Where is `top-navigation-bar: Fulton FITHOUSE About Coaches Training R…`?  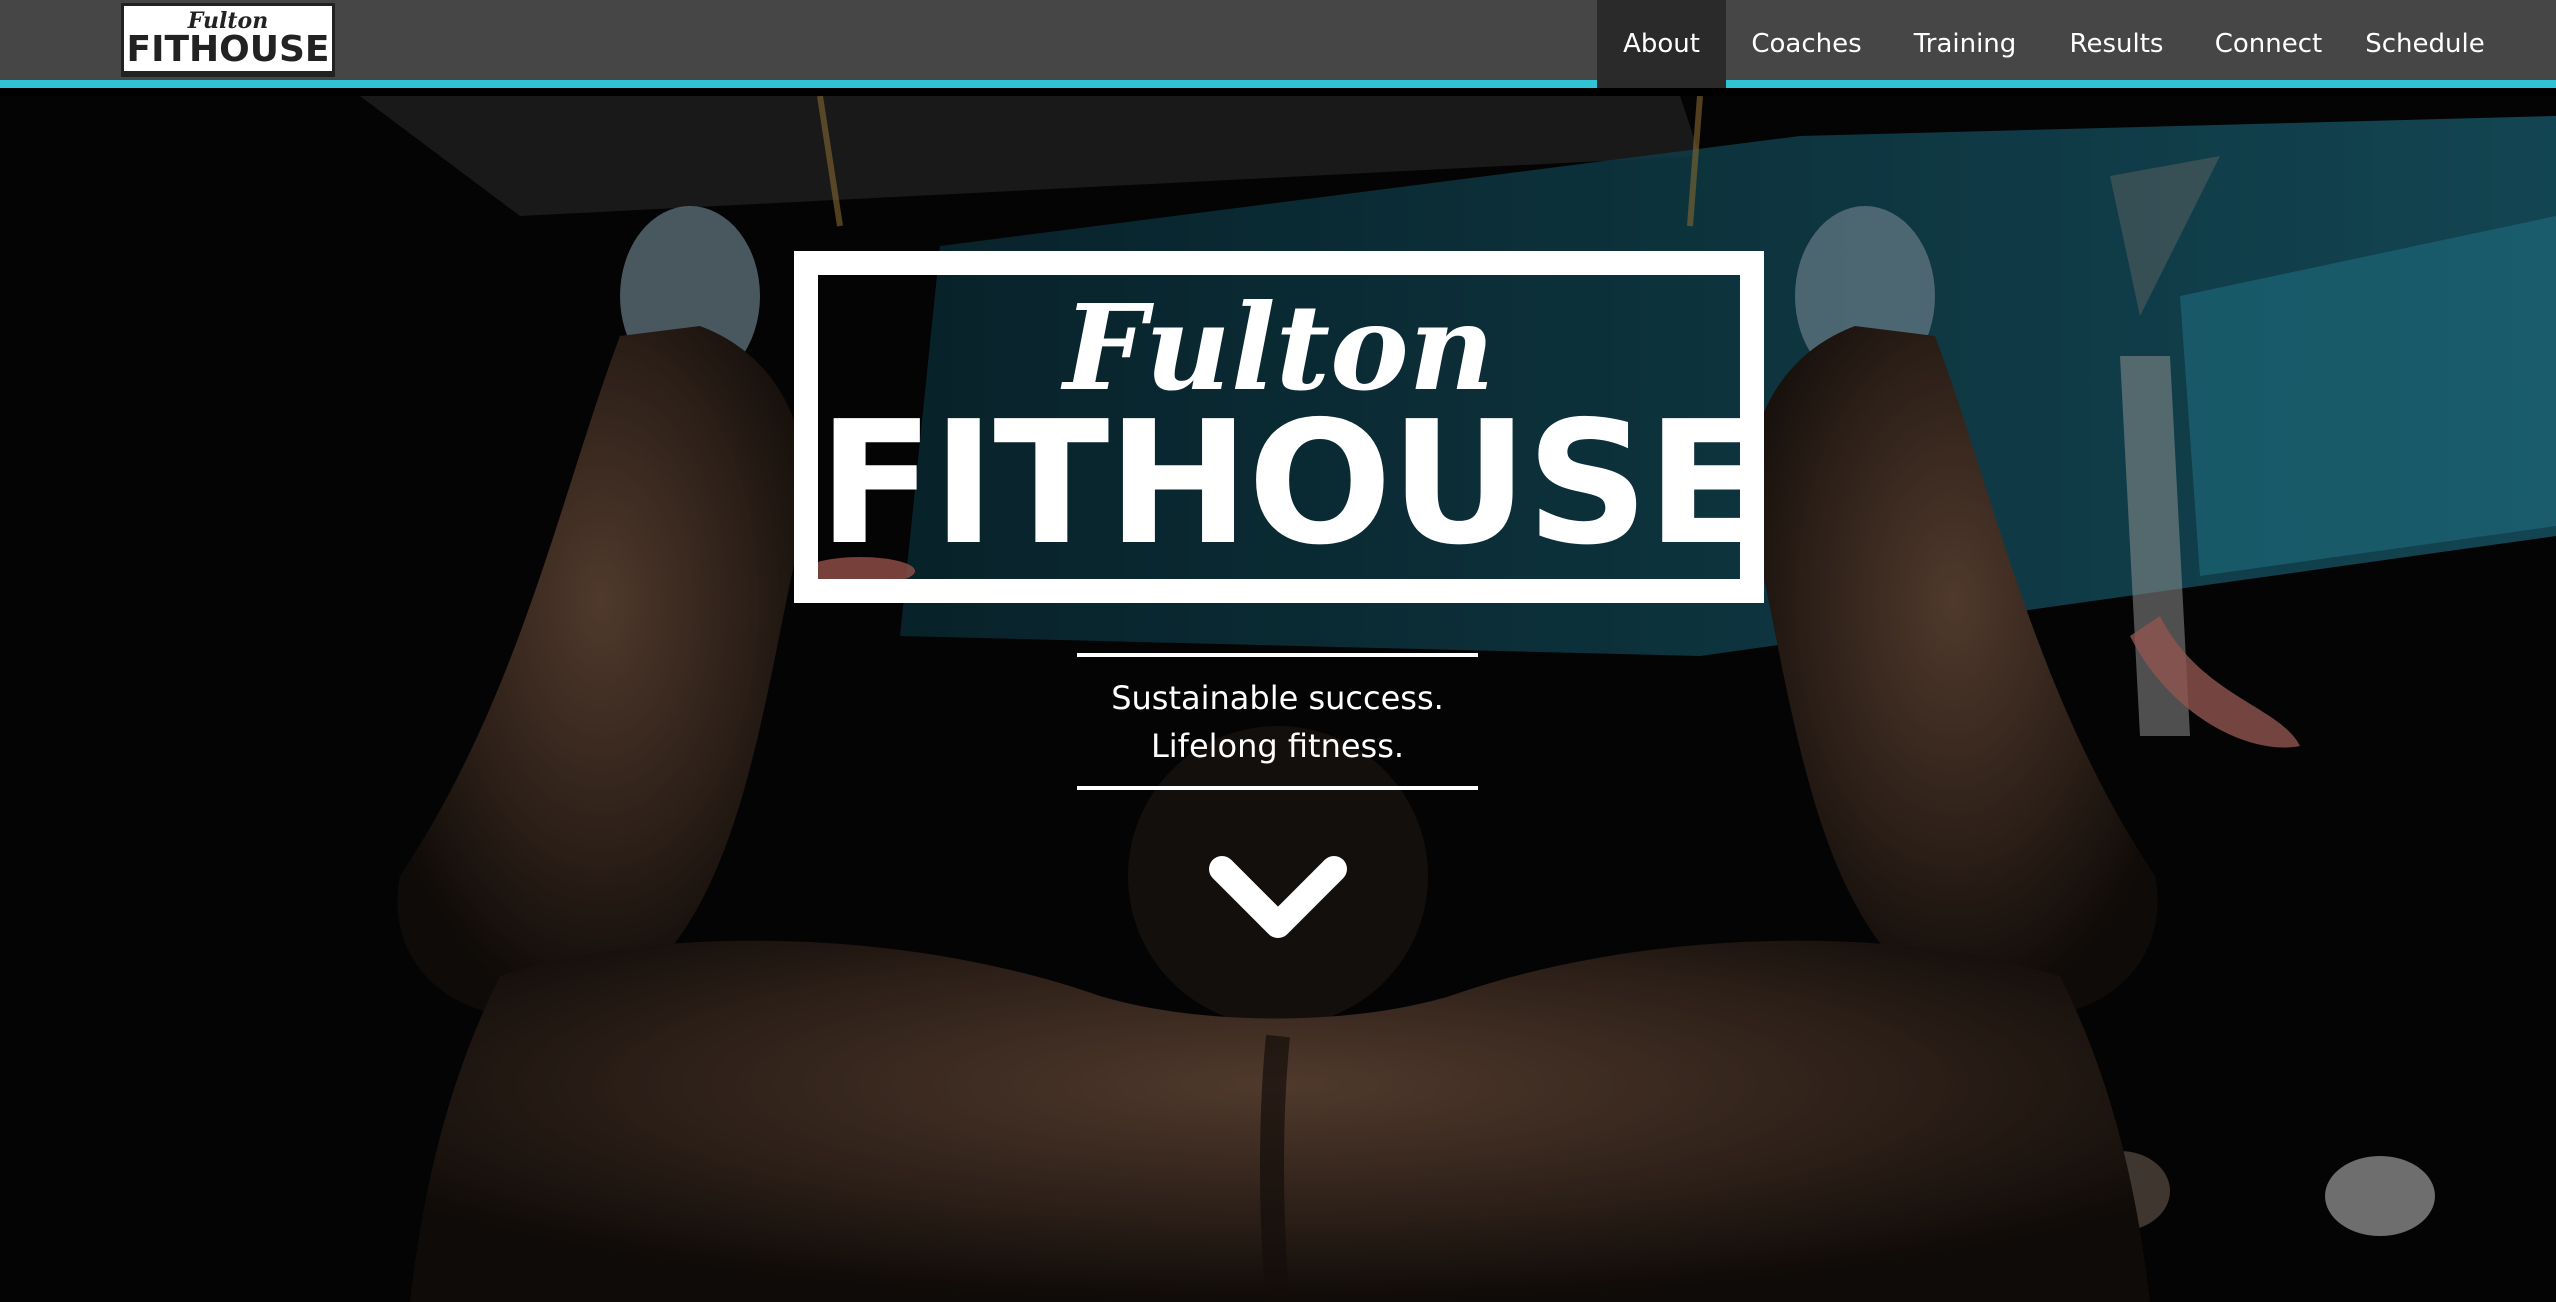 top-navigation-bar: Fulton FITHOUSE About Coaches Training R… is located at coordinates (1278, 44).